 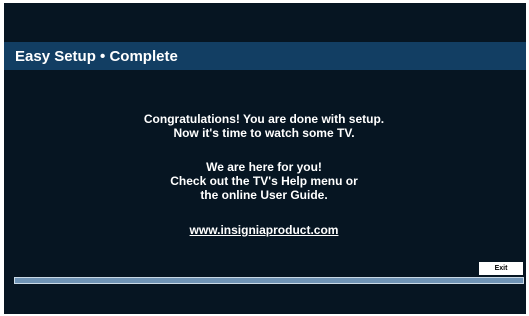 What do you see at coordinates (265, 56) in the screenshot?
I see `title-bar: Easy Setup • Complete` at bounding box center [265, 56].